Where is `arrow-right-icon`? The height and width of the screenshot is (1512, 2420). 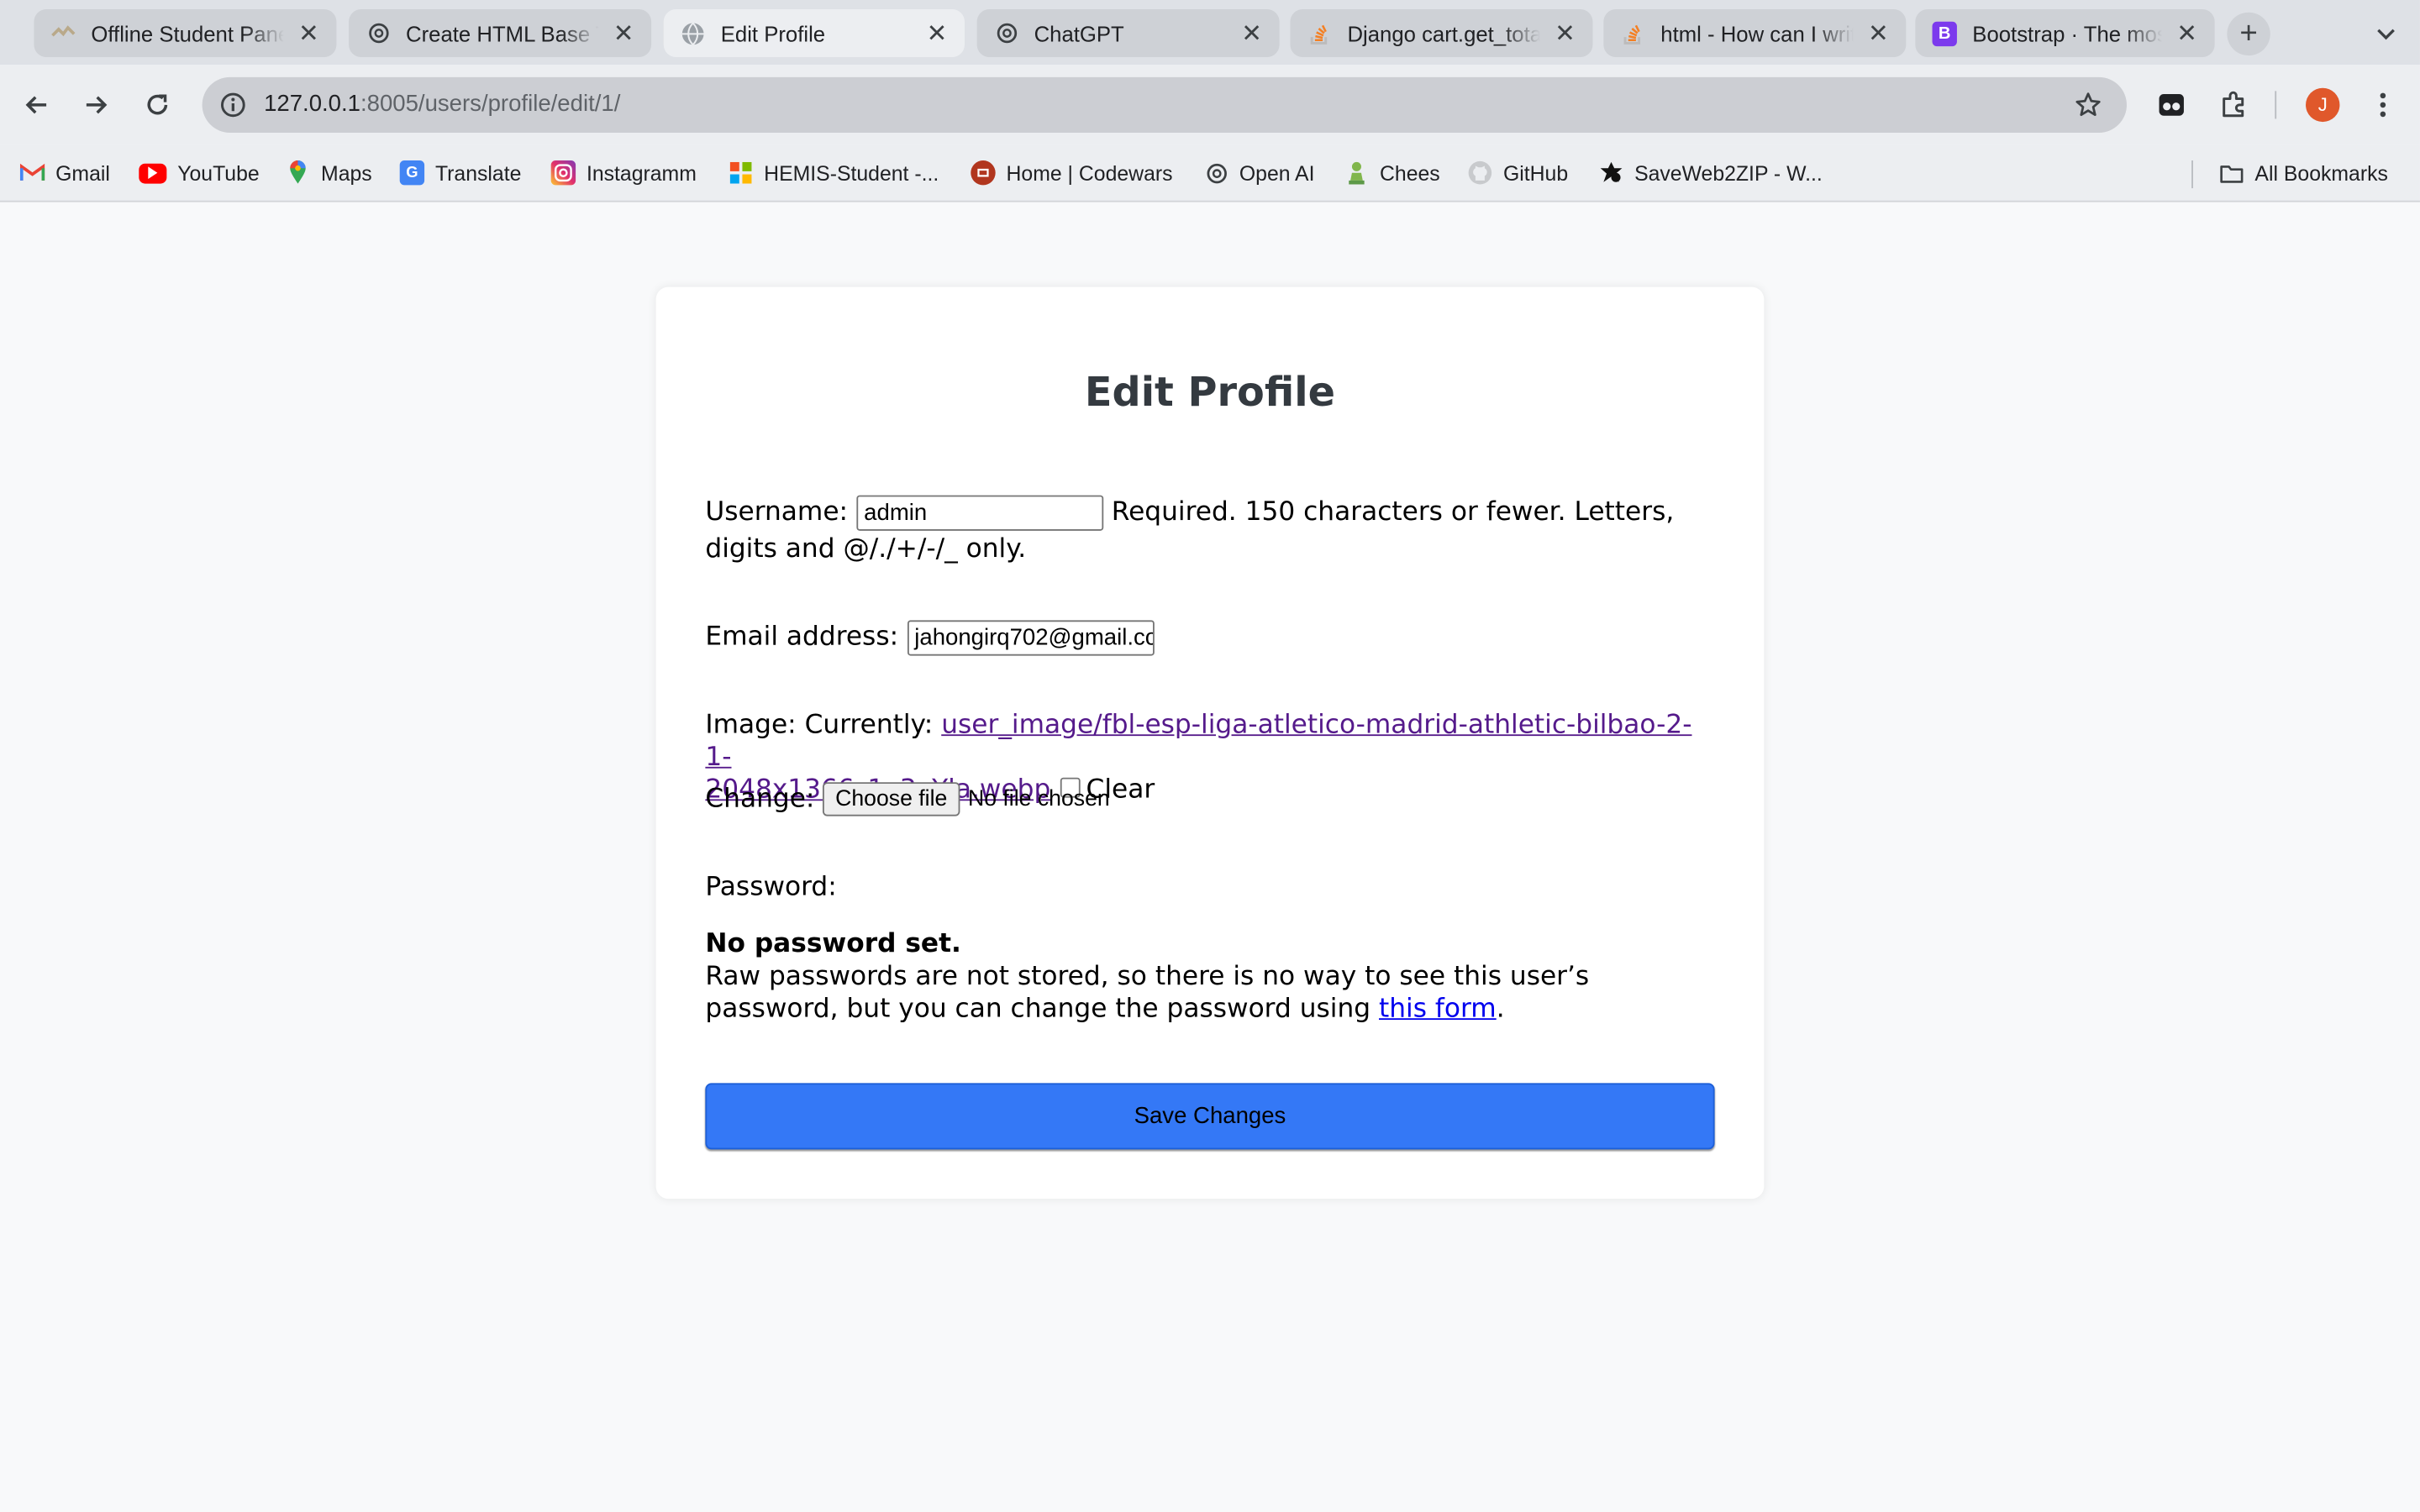
arrow-right-icon is located at coordinates (97, 105).